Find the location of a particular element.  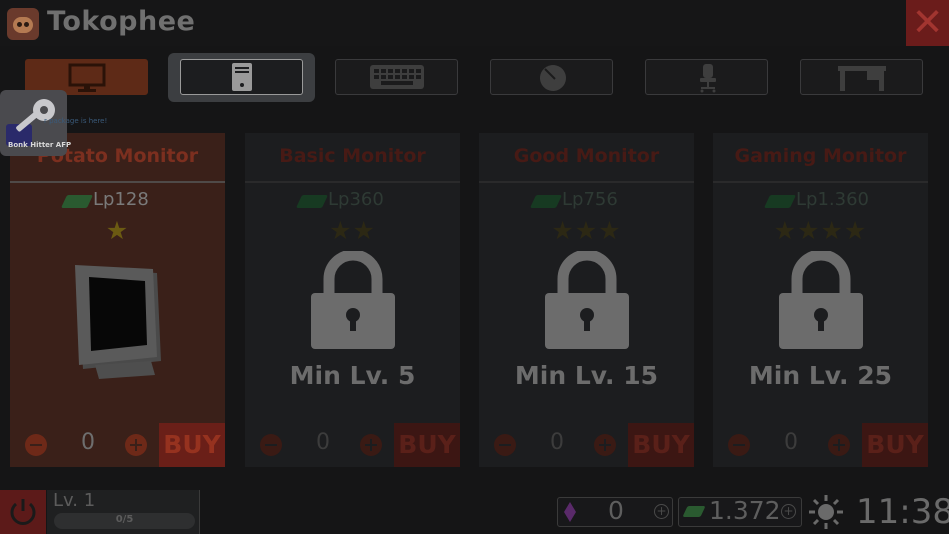

money-counter: 1.372 + is located at coordinates (740, 511).